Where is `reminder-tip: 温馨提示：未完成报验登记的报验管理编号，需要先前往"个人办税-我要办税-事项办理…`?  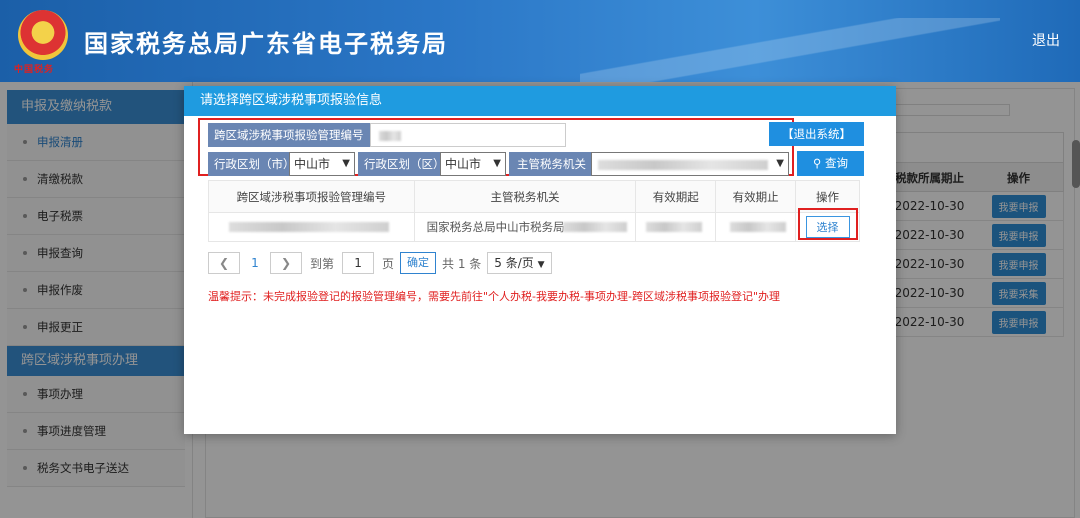
reminder-tip: 温馨提示：未完成报验登记的报验管理编号，需要先前往"个人办税-我要办税-事项办理… is located at coordinates (494, 296).